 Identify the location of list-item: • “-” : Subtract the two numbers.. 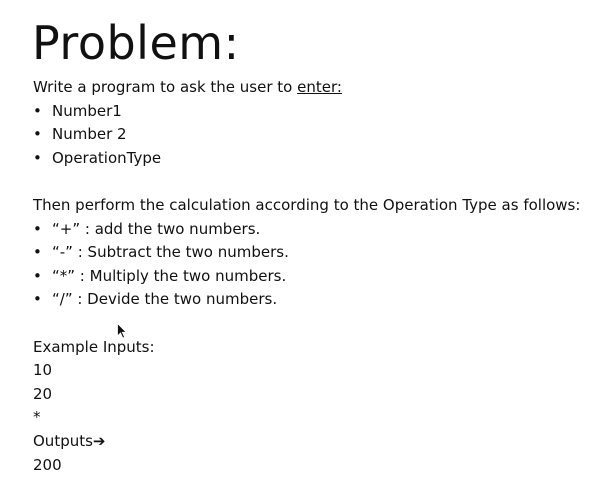
(306, 253).